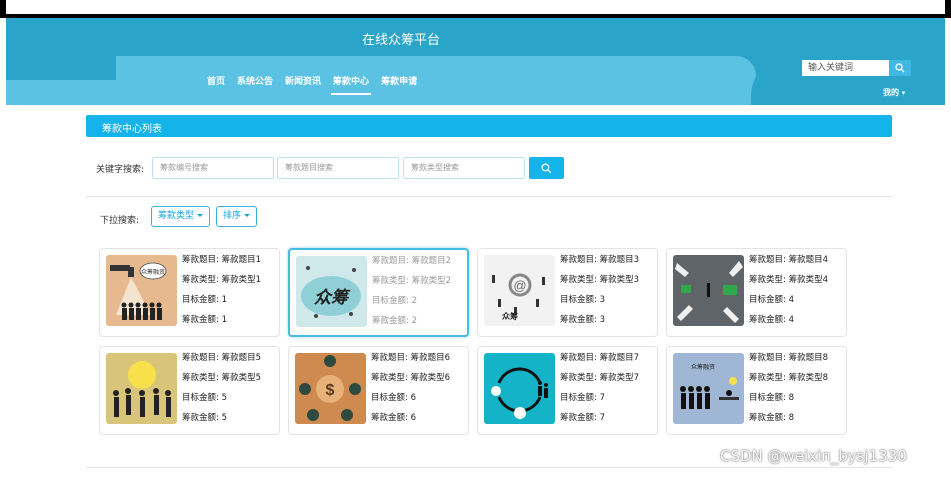  Describe the element at coordinates (900, 68) in the screenshot. I see `header-search-button` at that location.